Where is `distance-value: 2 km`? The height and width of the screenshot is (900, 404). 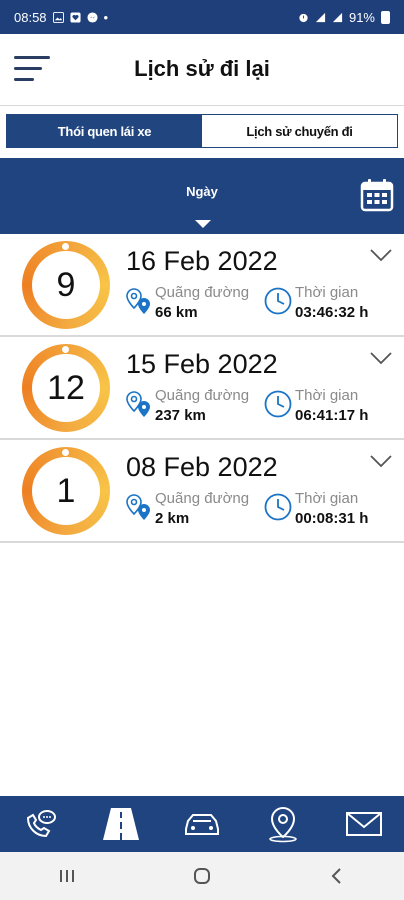 distance-value: 2 km is located at coordinates (172, 518).